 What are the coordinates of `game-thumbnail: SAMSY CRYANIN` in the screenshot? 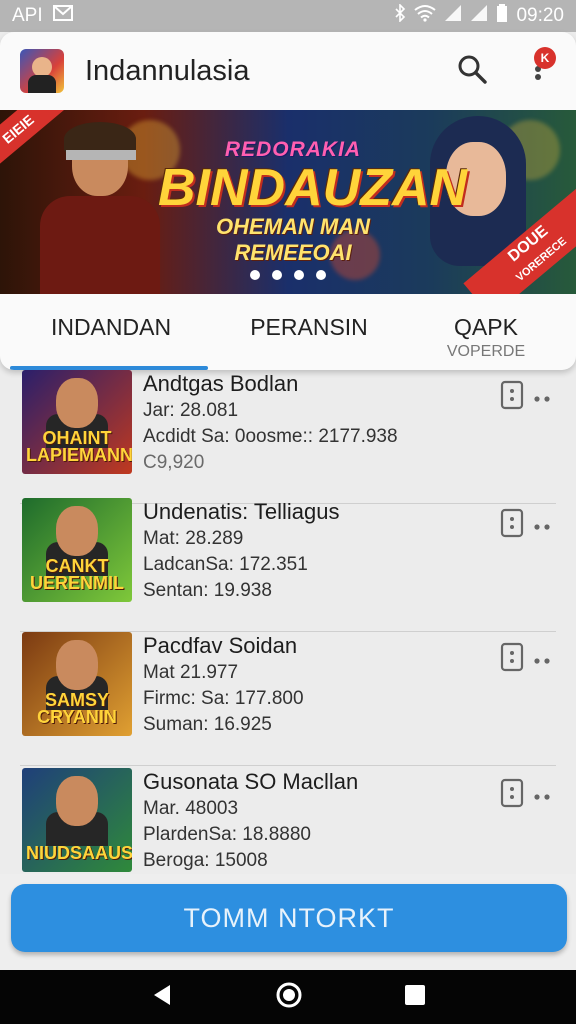 It's located at (77, 684).